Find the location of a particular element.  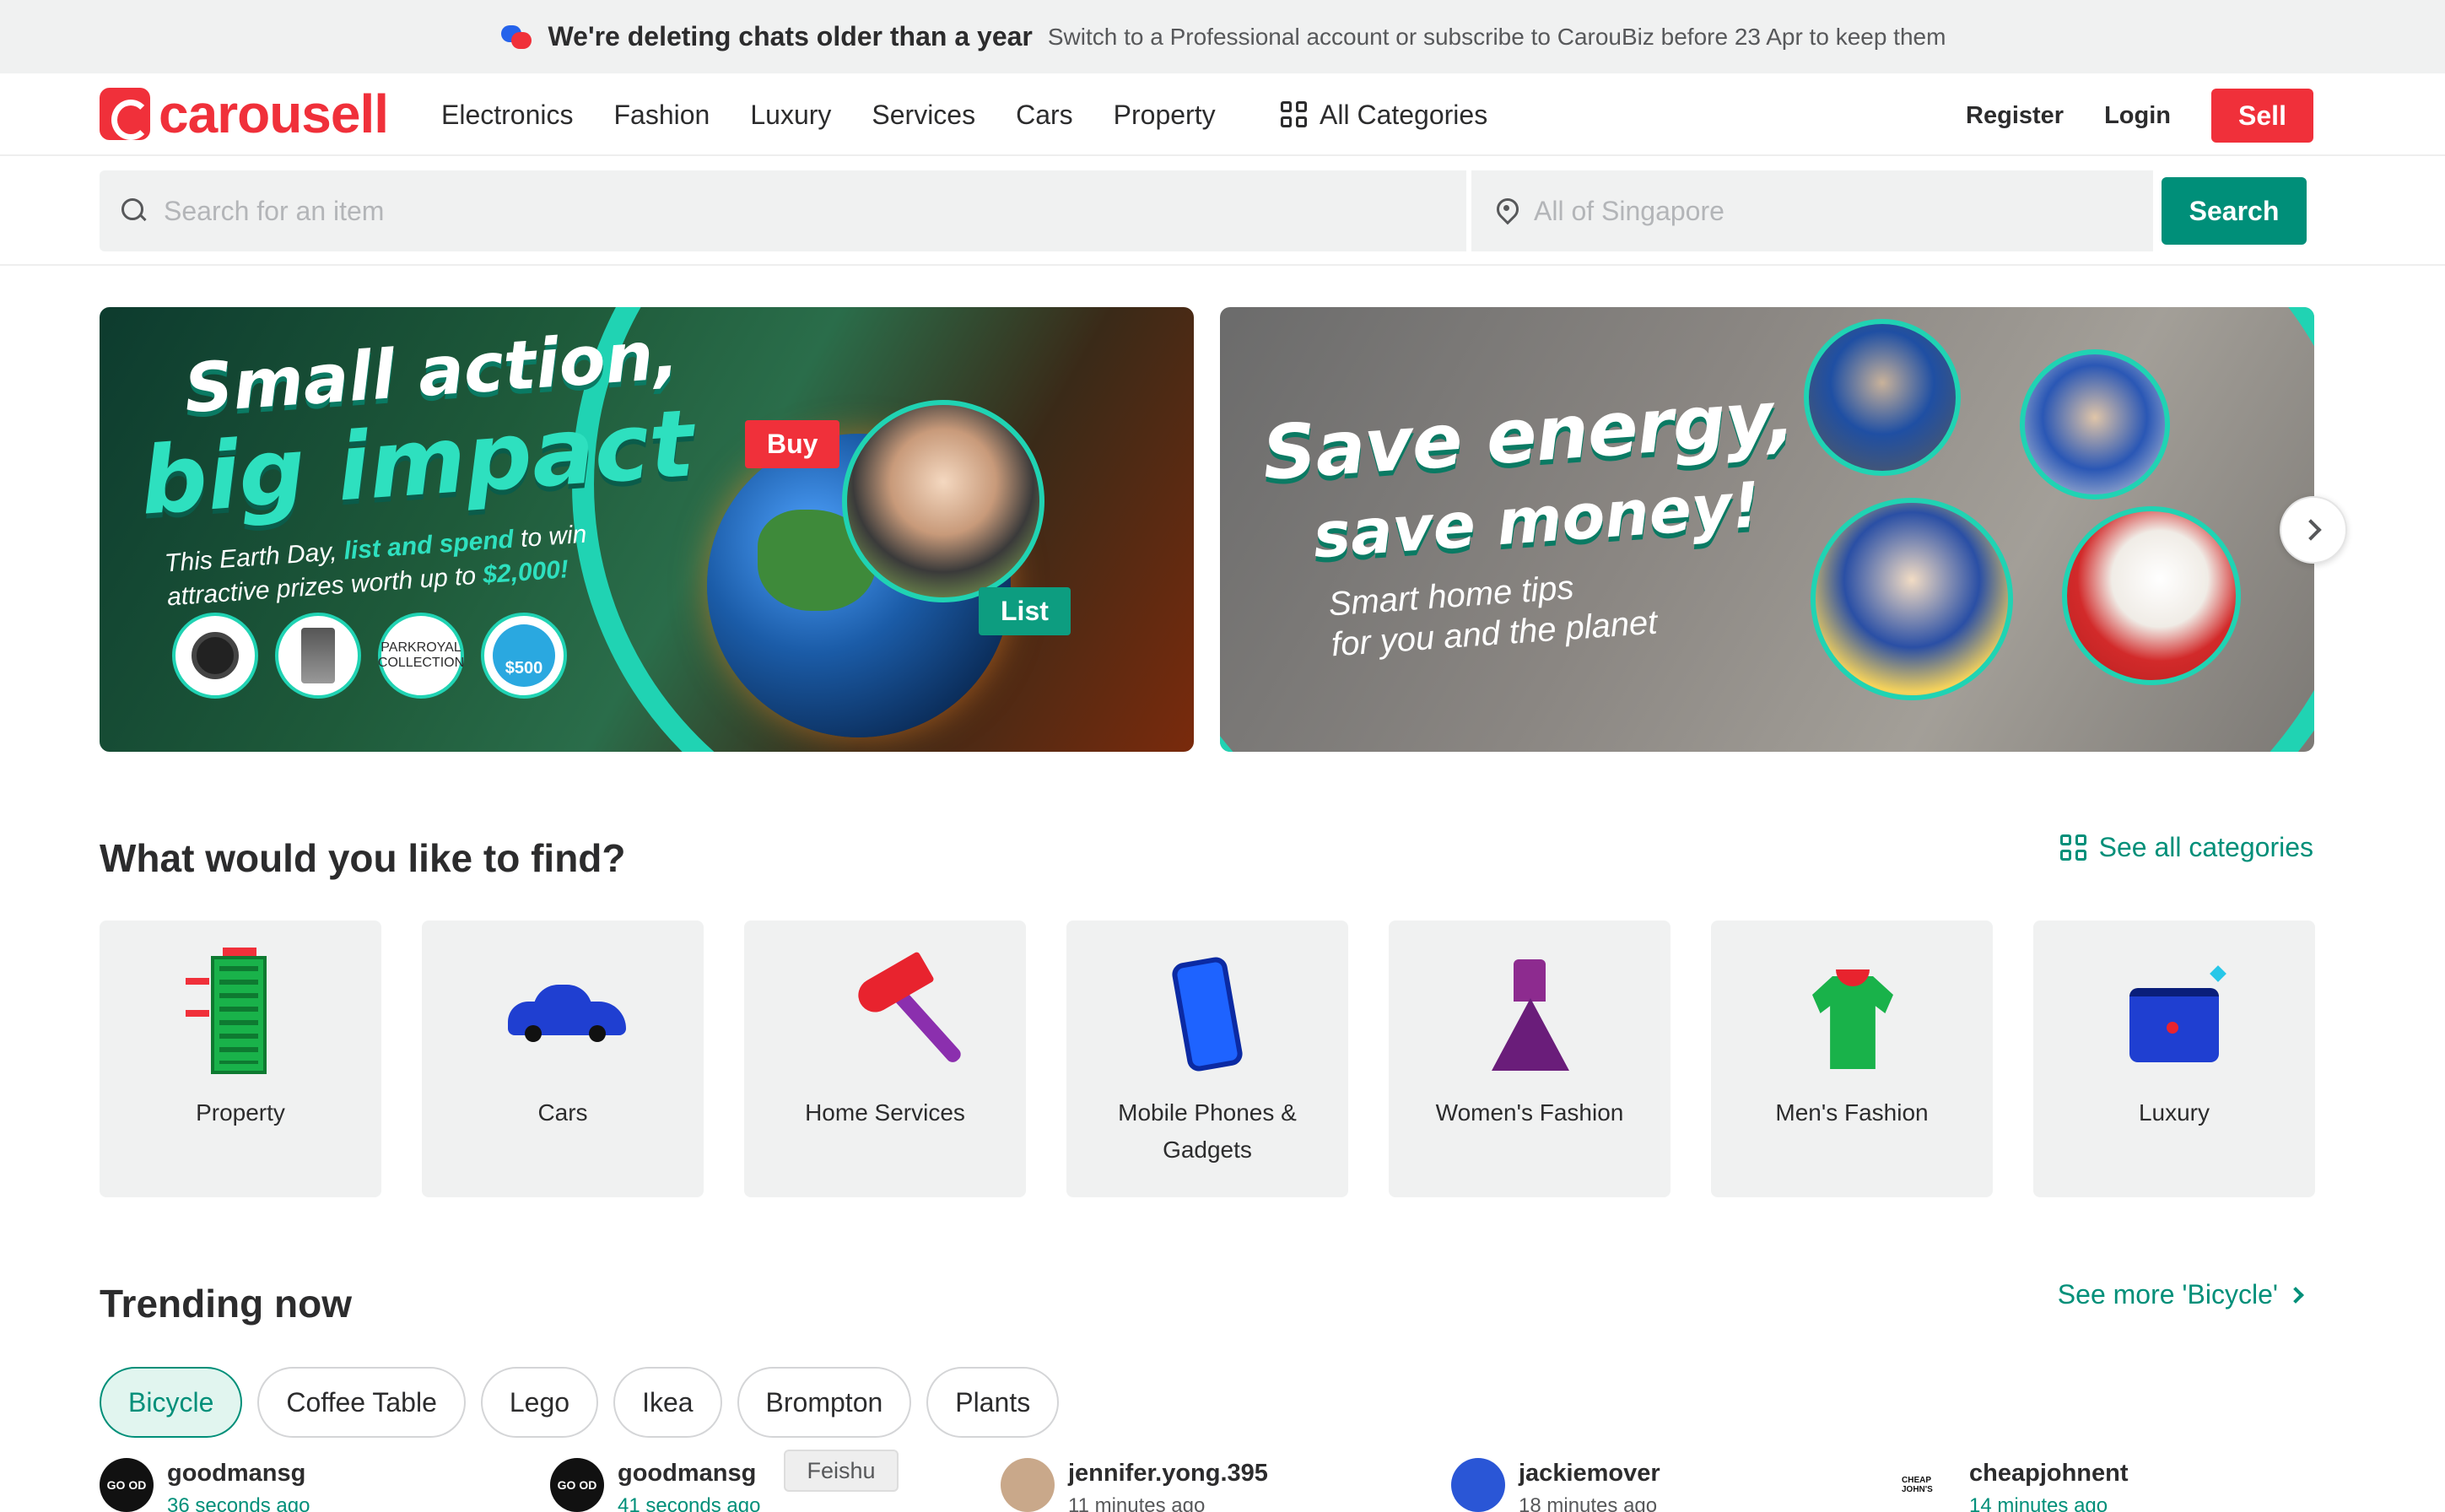

search-input: Search for an item is located at coordinates (783, 210).